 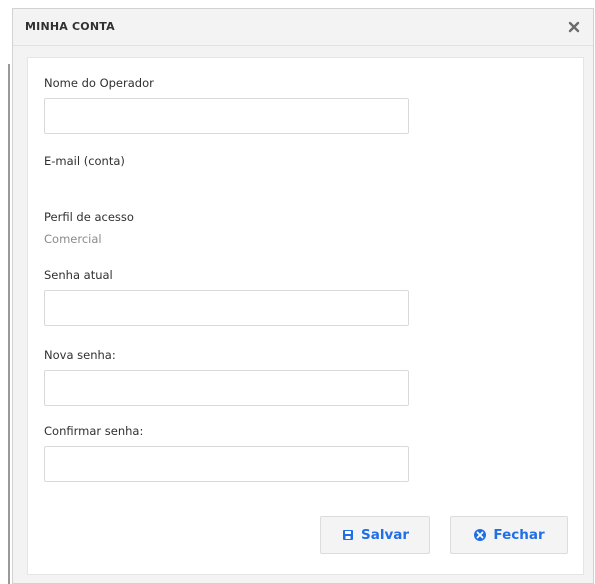 I want to click on new-password-label: Nova senha:, so click(x=80, y=355).